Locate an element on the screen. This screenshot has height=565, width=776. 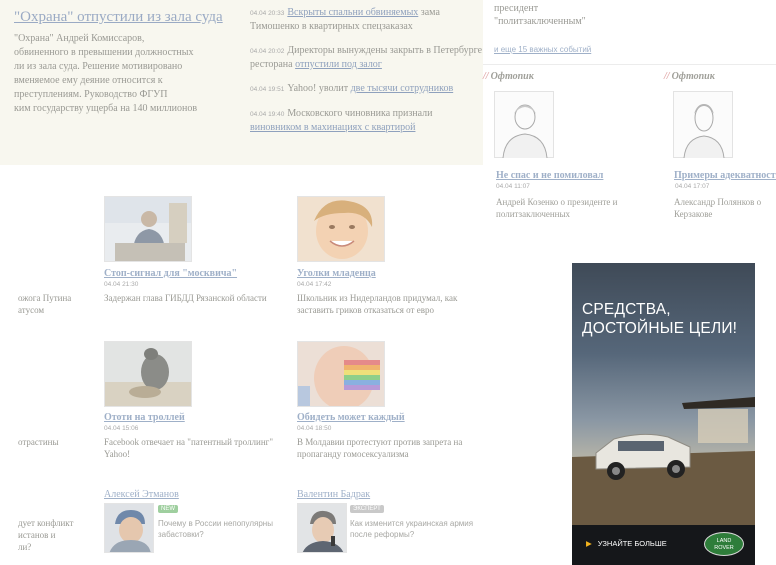
lead-line: "Охрана" Андрей Комиссаров, is located at coordinates (79, 38).